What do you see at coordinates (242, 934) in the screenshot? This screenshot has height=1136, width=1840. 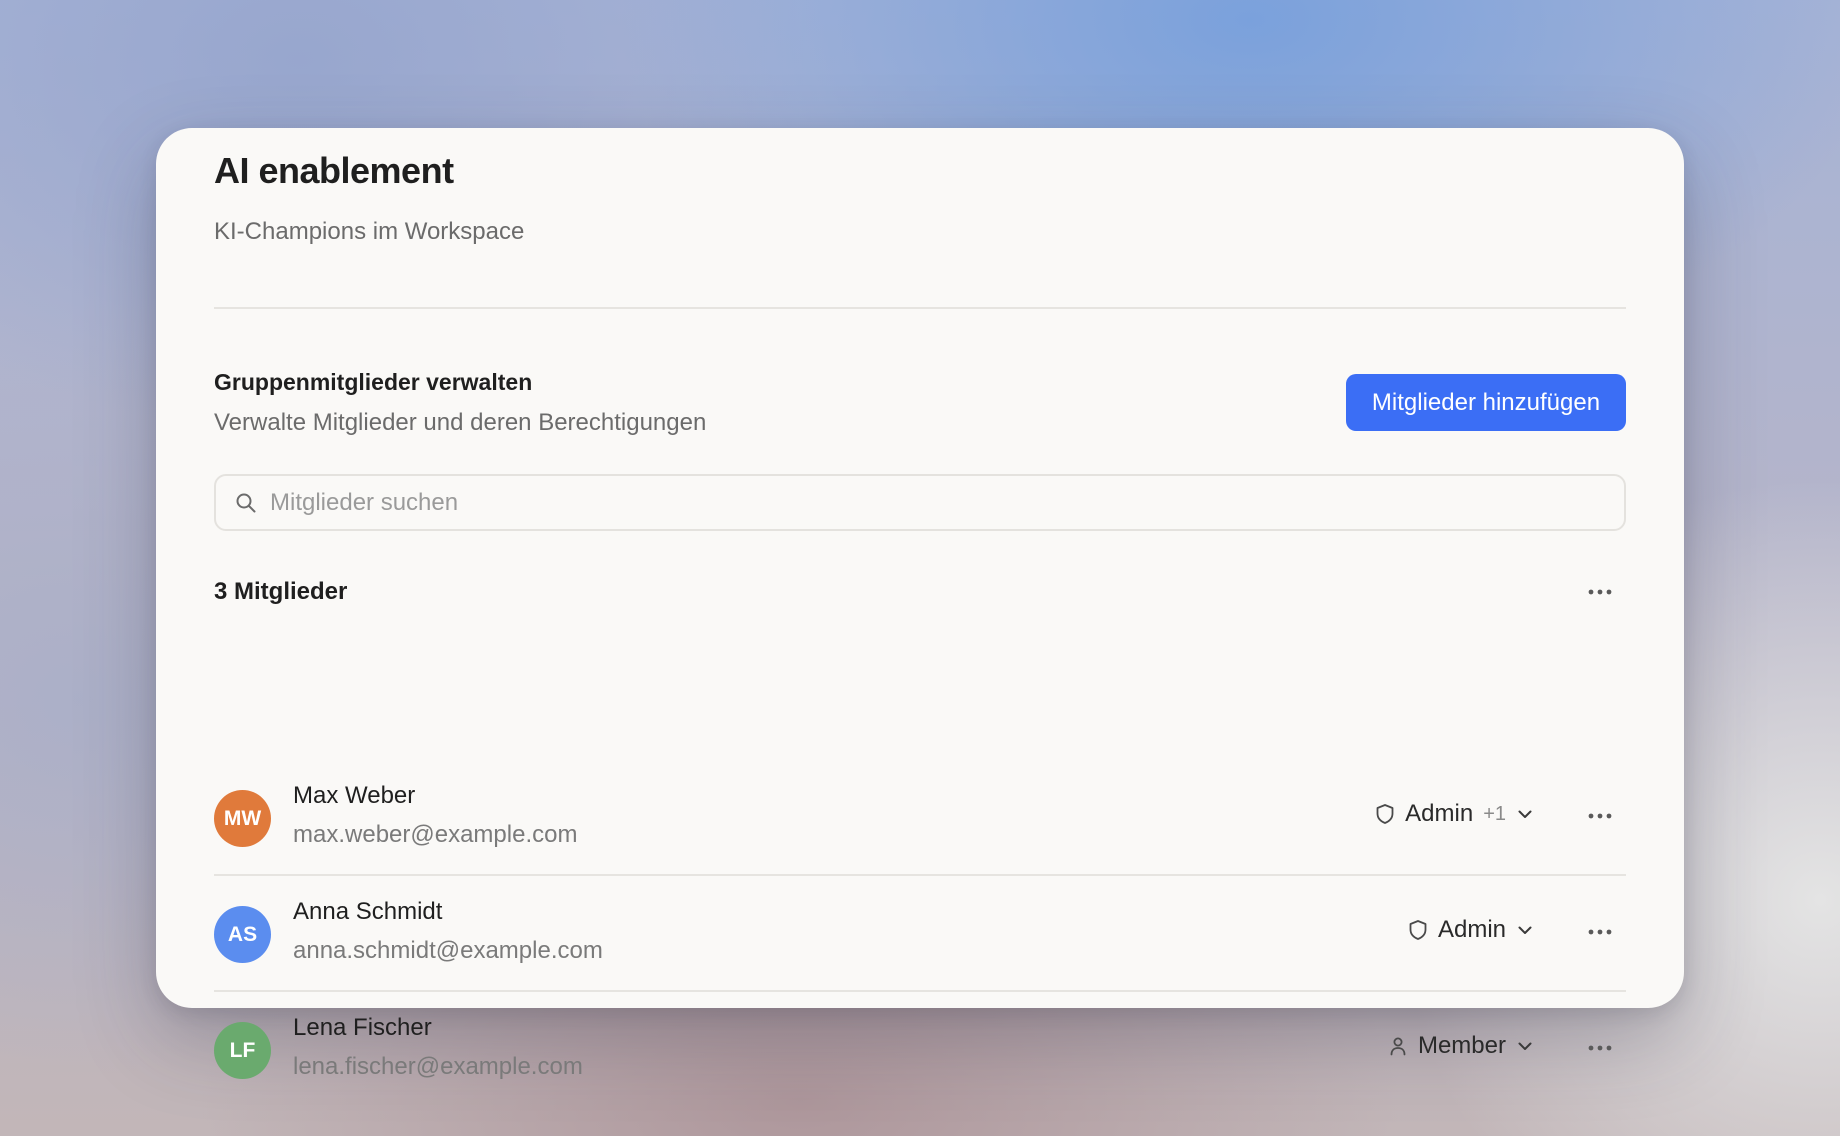 I see `avatar: AS` at bounding box center [242, 934].